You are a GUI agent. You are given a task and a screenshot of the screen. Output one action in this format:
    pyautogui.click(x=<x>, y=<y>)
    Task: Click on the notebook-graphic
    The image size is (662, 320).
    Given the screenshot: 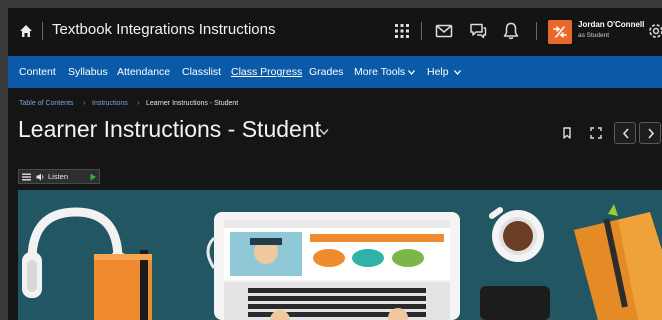 What is the action you would take?
    pyautogui.click(x=123, y=285)
    